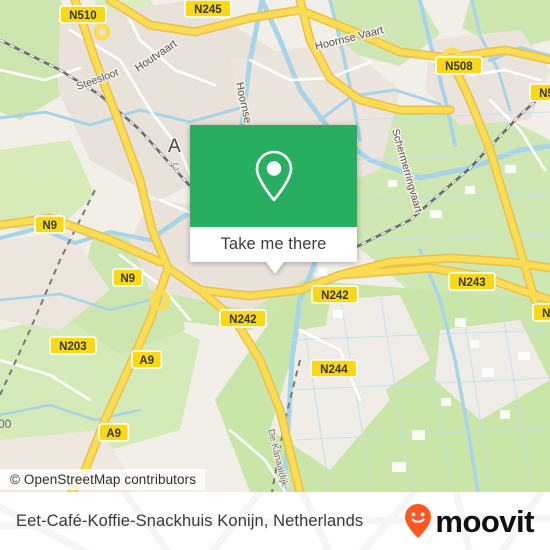  I want to click on take-me-there-button: Take me there, so click(274, 244).